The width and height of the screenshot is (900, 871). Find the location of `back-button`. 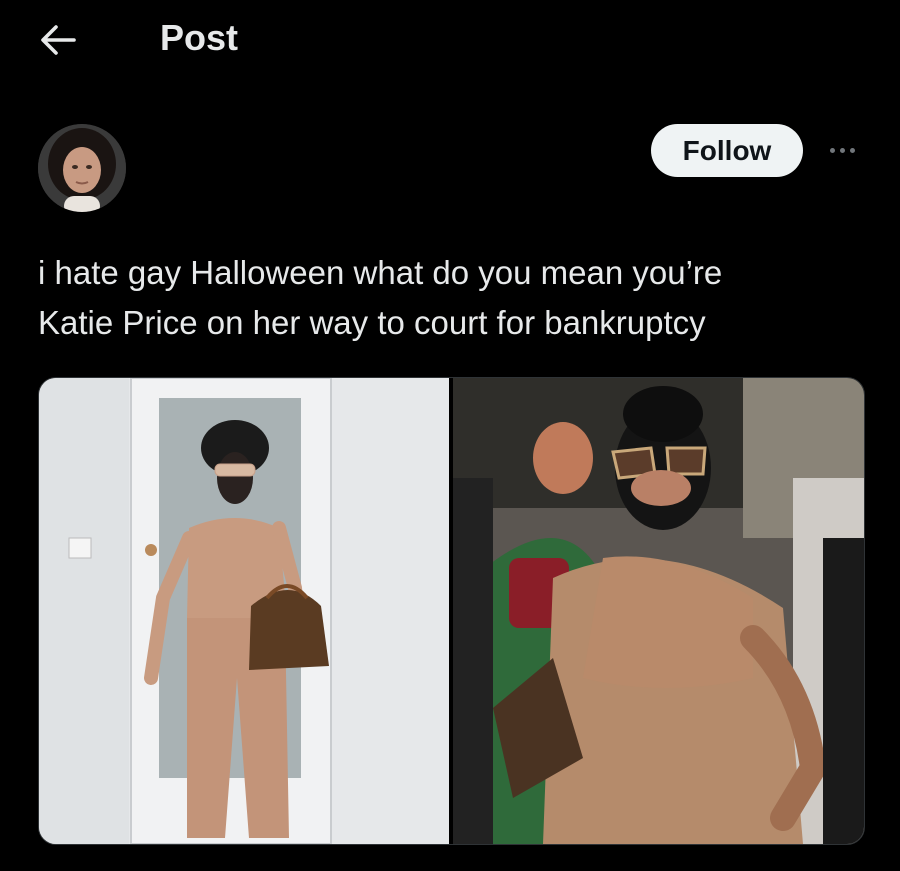

back-button is located at coordinates (58, 40).